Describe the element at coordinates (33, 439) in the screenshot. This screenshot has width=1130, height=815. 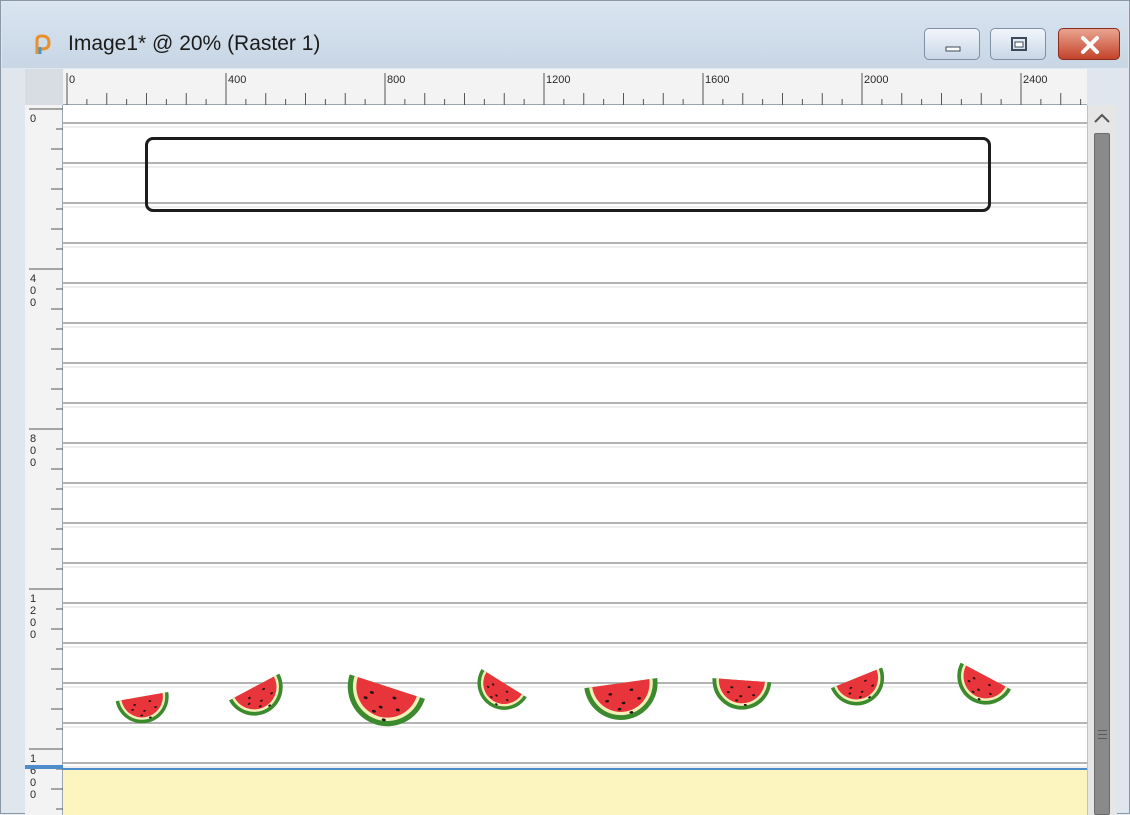
I see `ruler-label: 8` at that location.